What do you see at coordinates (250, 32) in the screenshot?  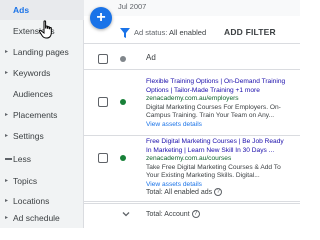 I see `add-filter-button: ADD FILTER` at bounding box center [250, 32].